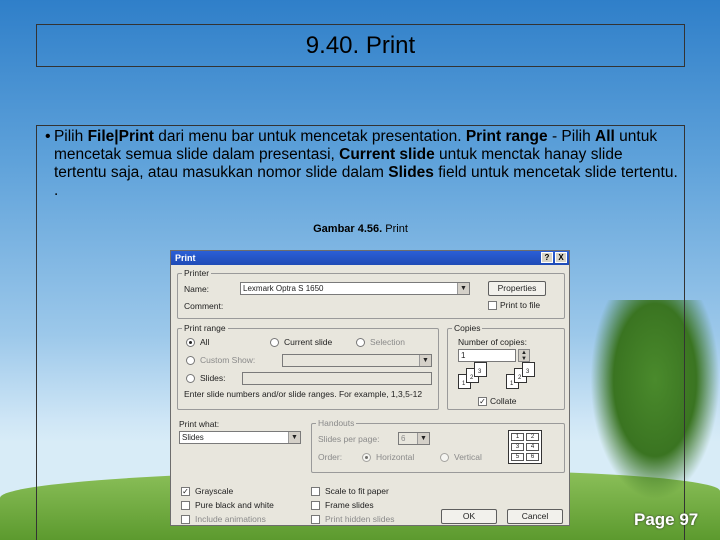  What do you see at coordinates (411, 172) in the screenshot?
I see `body-text-bold: Slides` at bounding box center [411, 172].